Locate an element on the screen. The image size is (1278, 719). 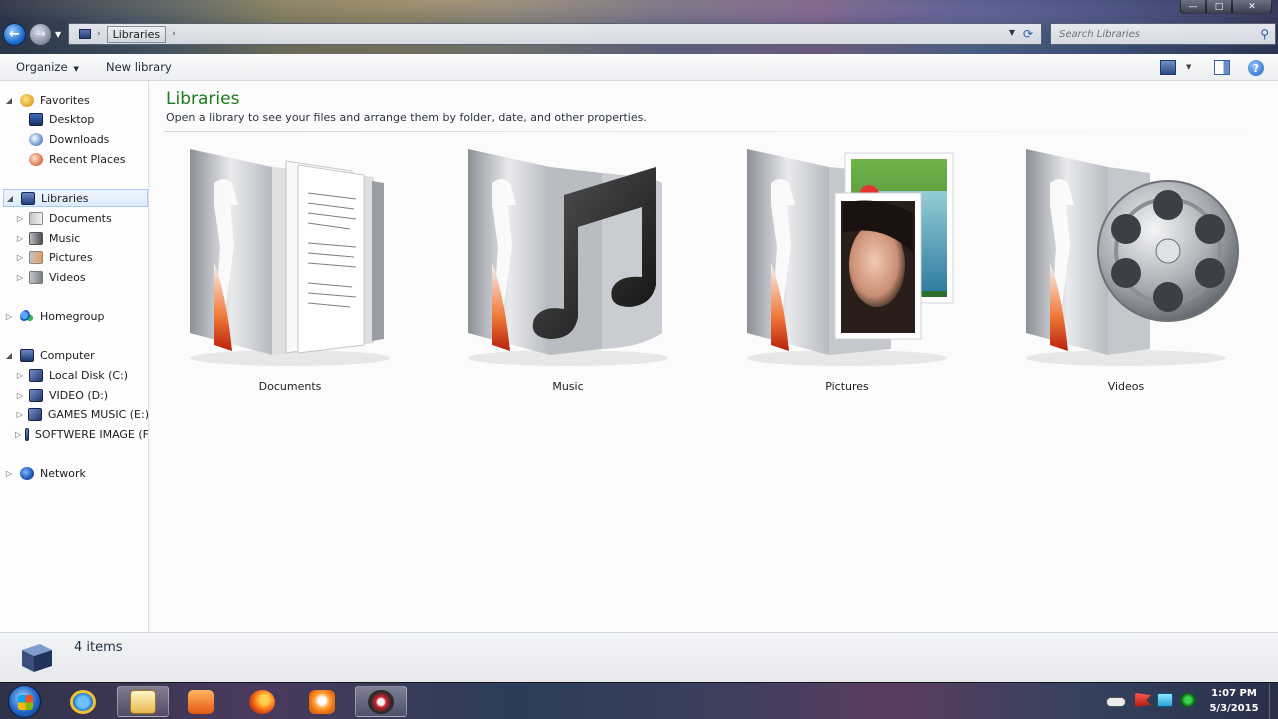
new-library-button: New library is located at coordinates (139, 67).